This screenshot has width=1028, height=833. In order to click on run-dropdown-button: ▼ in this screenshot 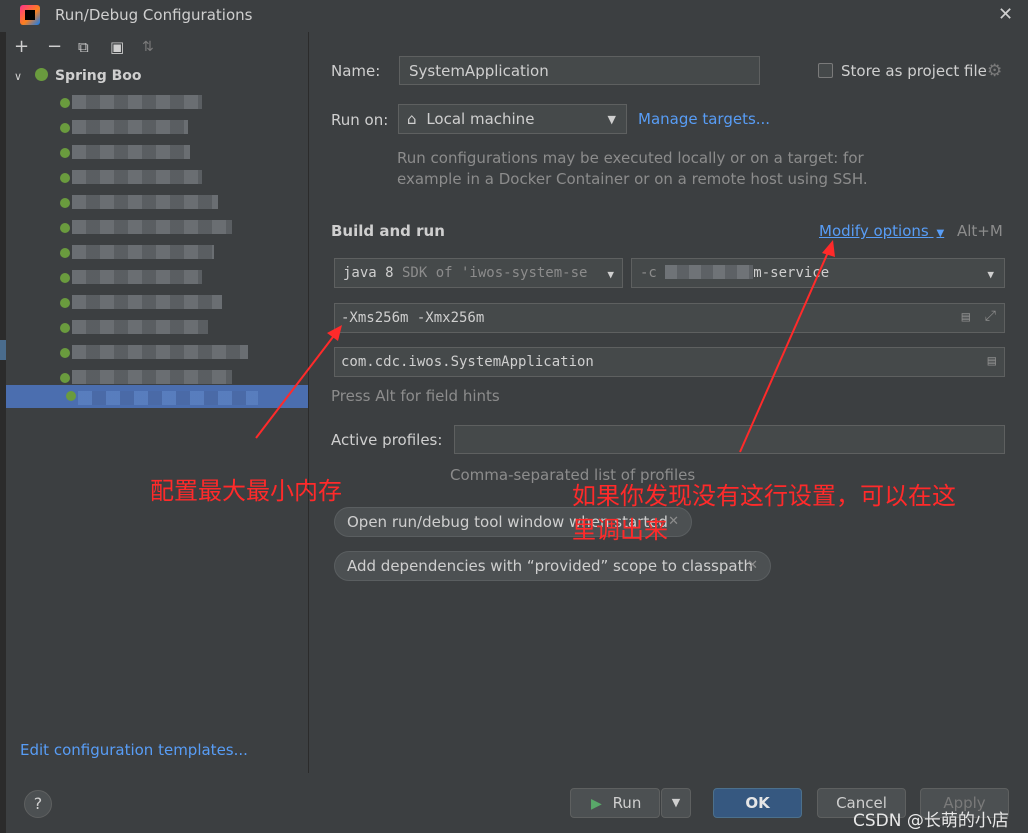, I will do `click(676, 803)`.